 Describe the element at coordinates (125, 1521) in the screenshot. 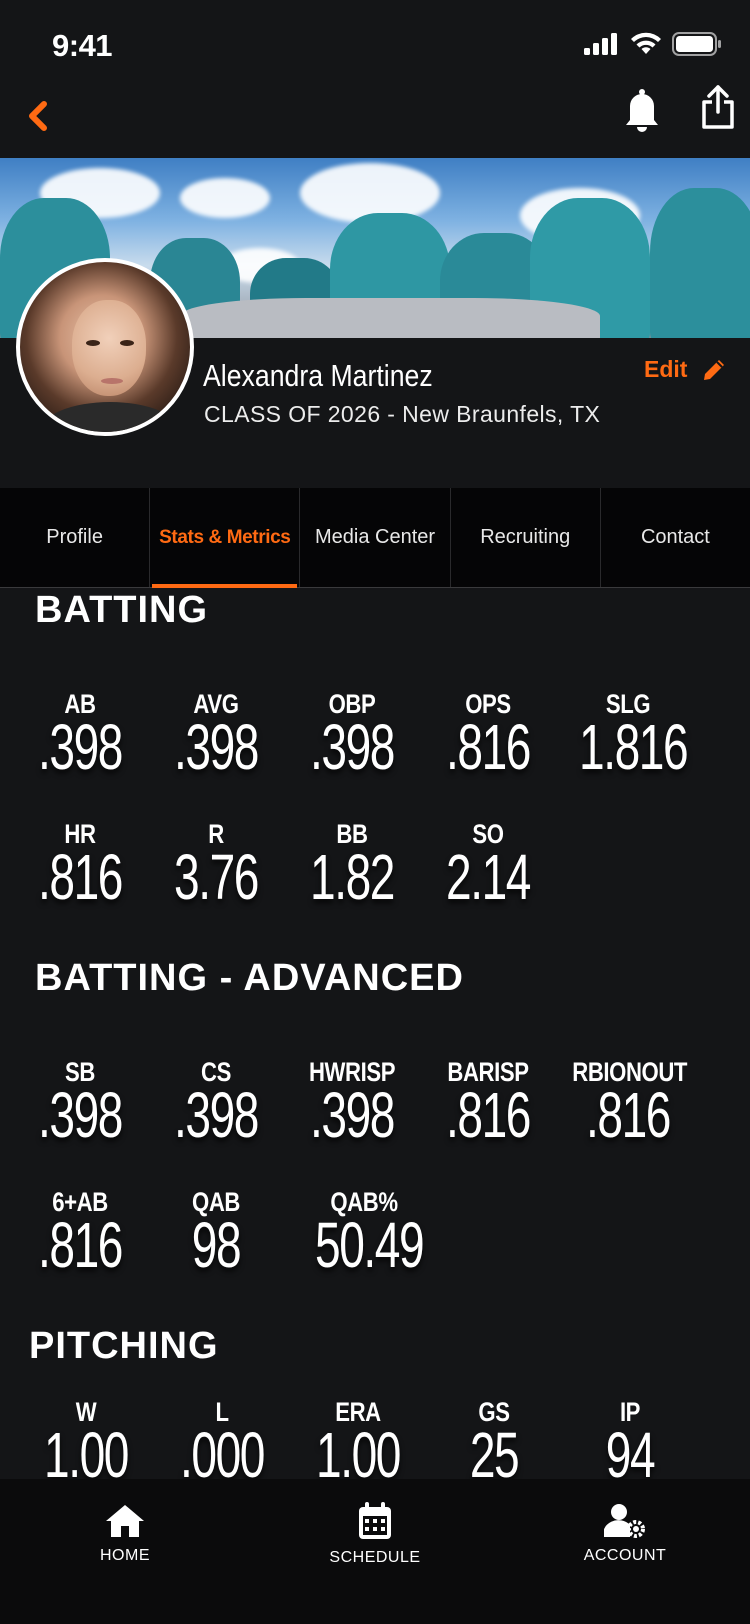

I see `home-icon` at that location.